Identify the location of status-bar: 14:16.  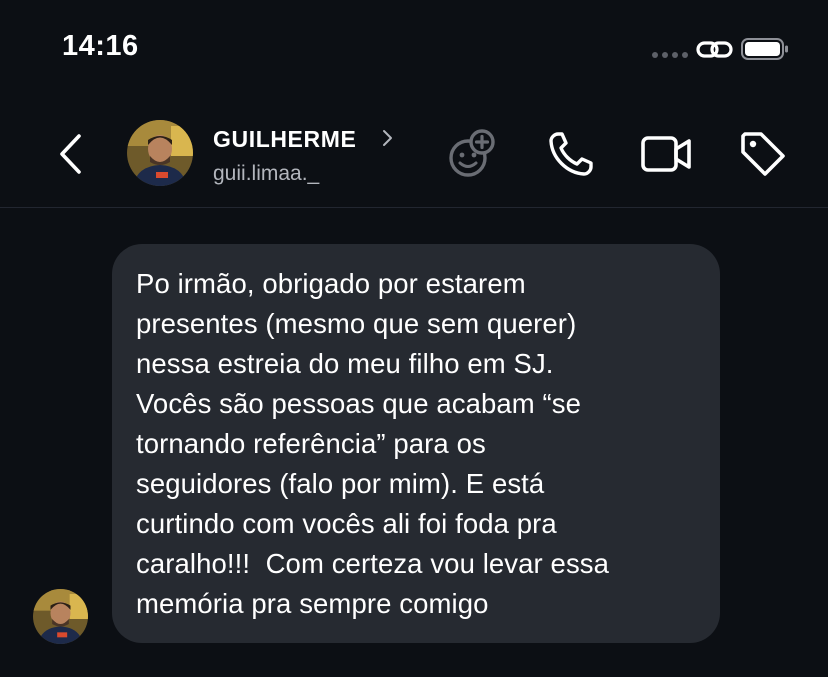
(414, 50).